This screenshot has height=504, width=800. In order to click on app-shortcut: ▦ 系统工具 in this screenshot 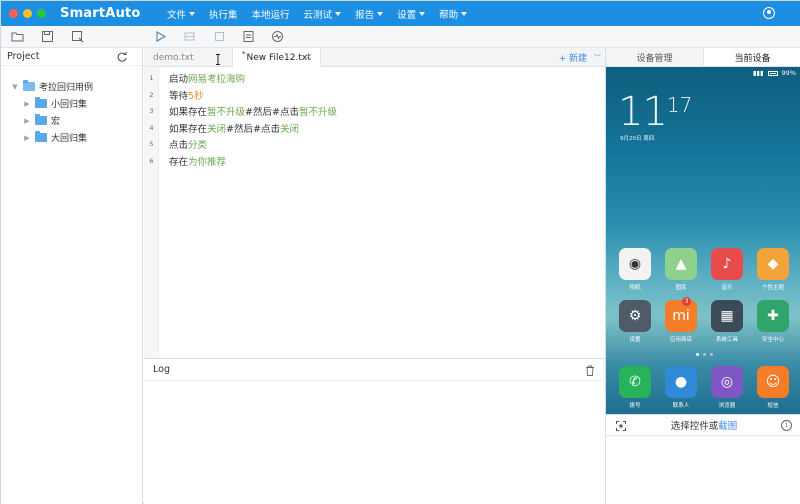, I will do `click(727, 321)`.